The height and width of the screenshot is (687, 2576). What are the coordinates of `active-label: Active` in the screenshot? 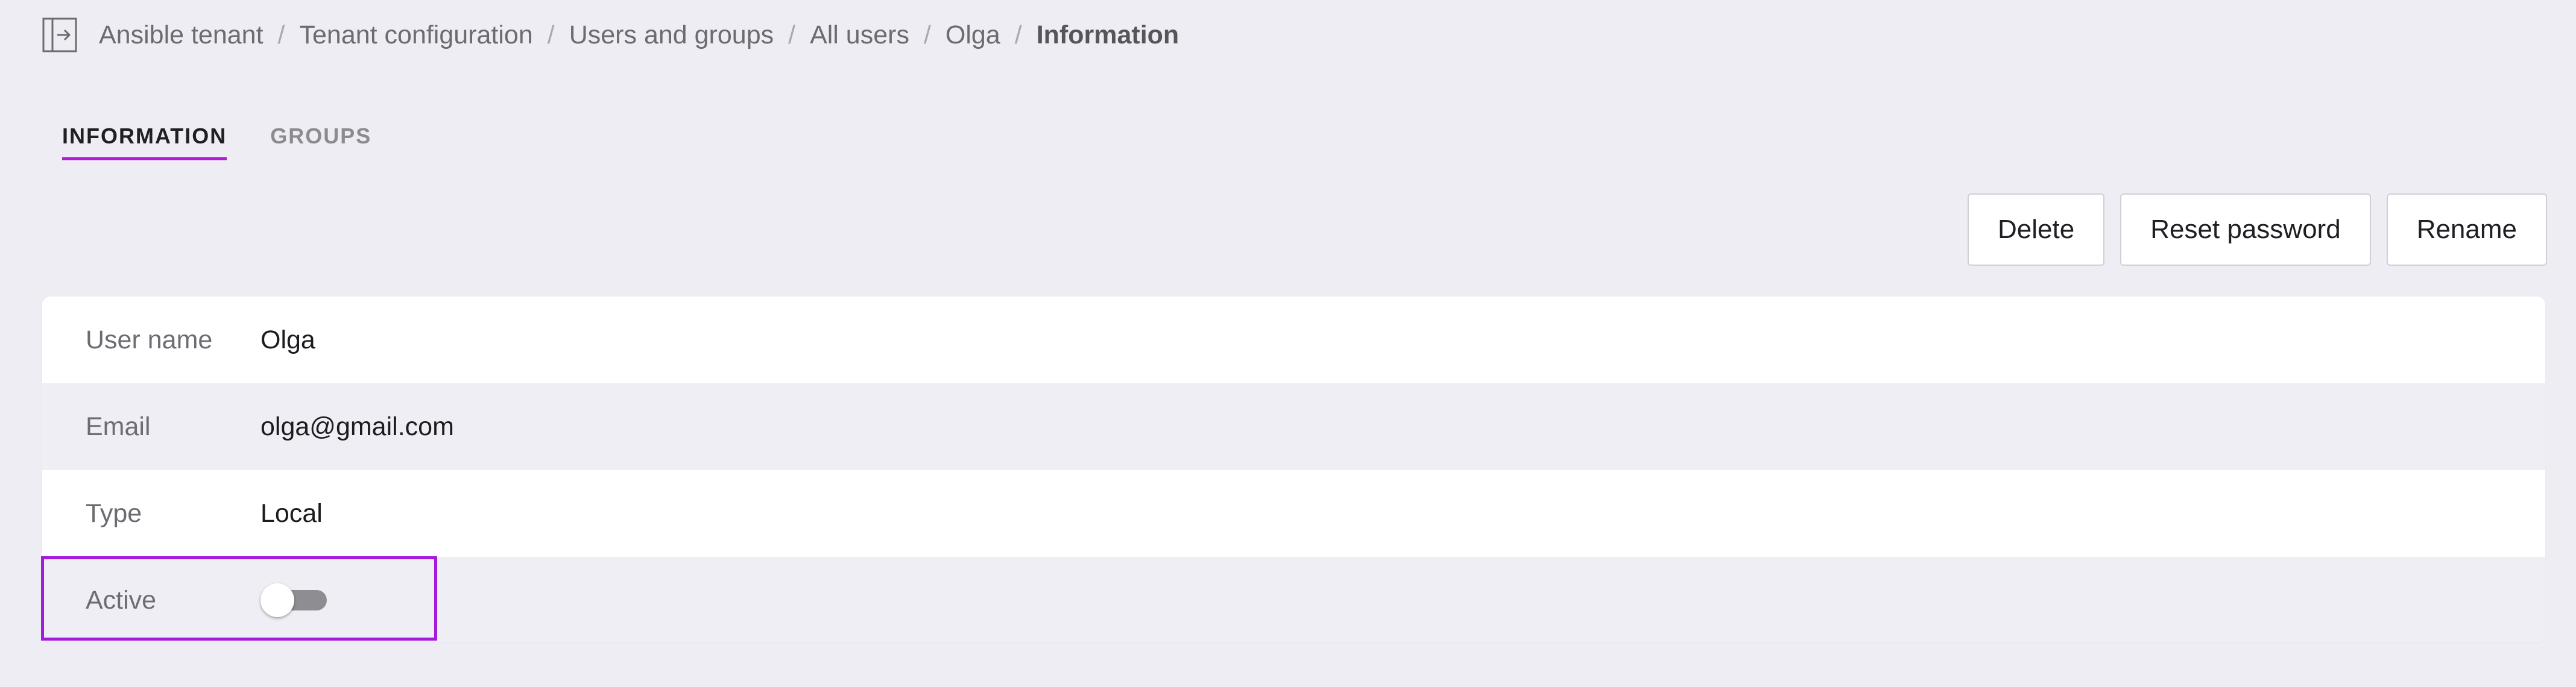 It's located at (121, 600).